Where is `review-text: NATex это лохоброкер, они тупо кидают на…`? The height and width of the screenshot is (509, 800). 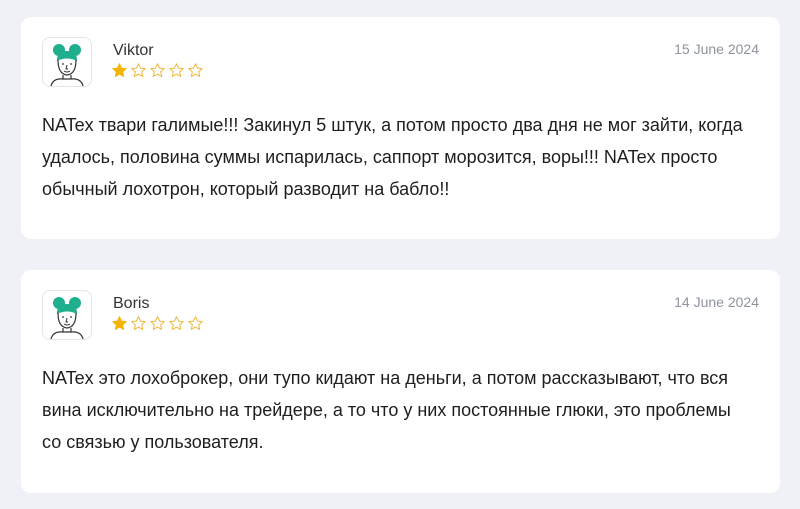 review-text: NATex это лохоброкер, они тупо кидают на… is located at coordinates (386, 410).